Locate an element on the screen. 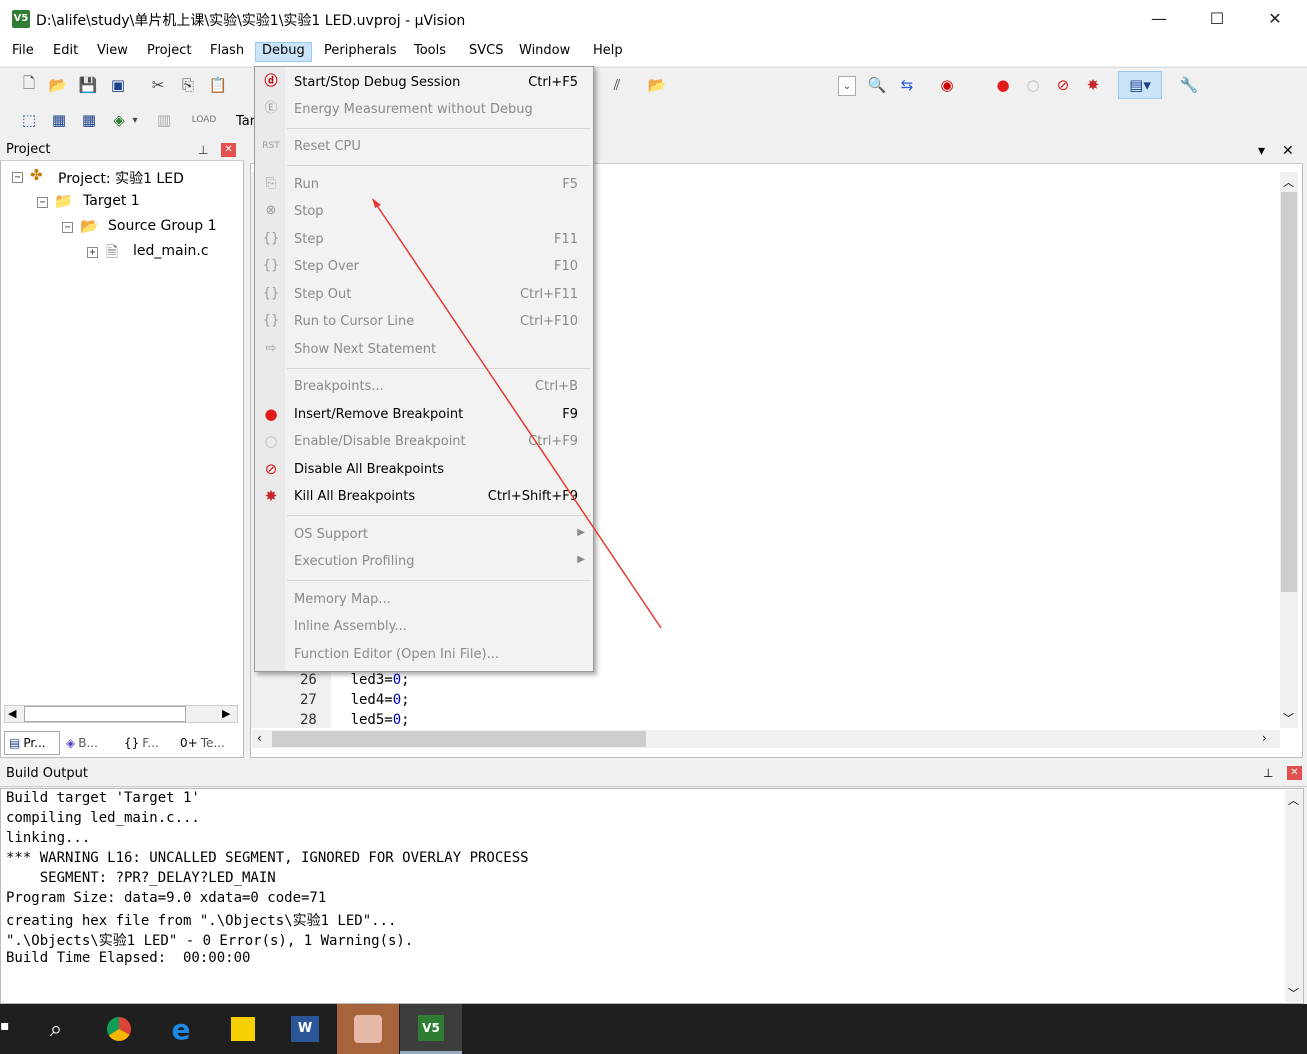  copy-icon: ⎘ is located at coordinates (188, 85).